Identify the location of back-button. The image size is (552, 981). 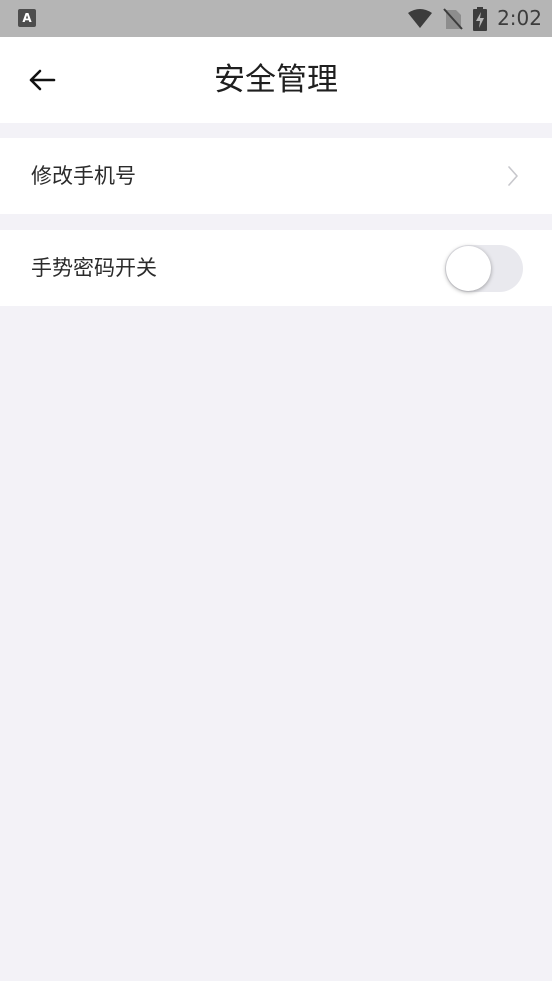
(42, 80).